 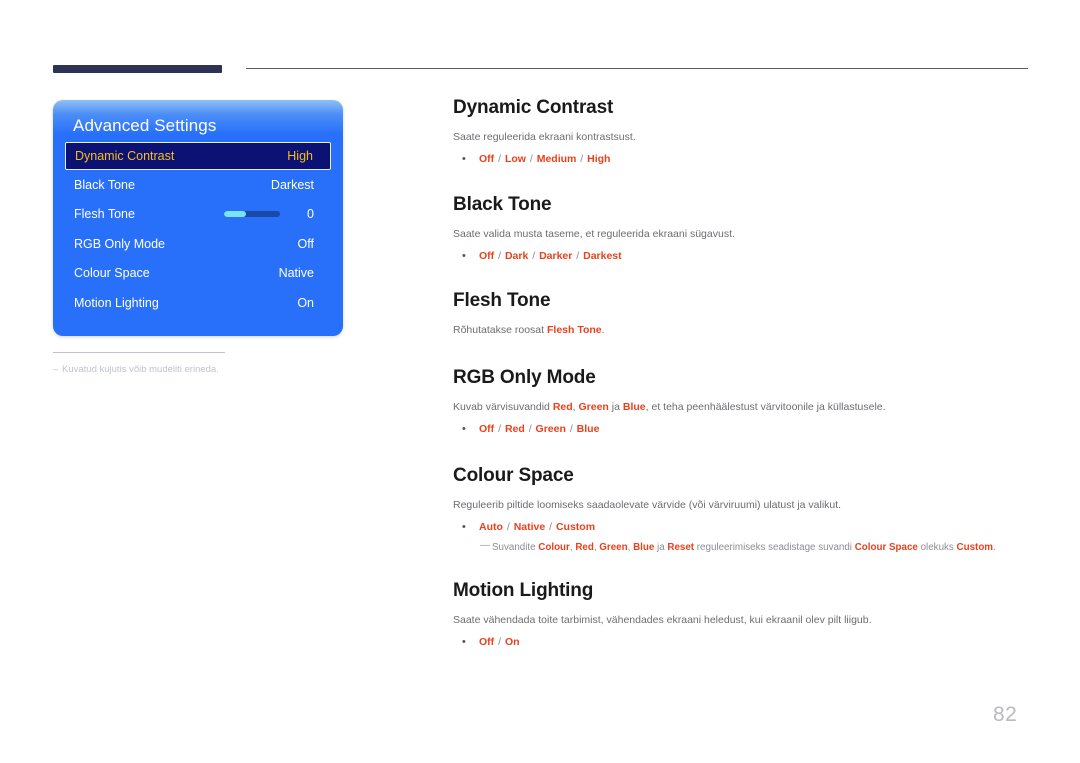 What do you see at coordinates (1005, 714) in the screenshot?
I see `page-number: 82` at bounding box center [1005, 714].